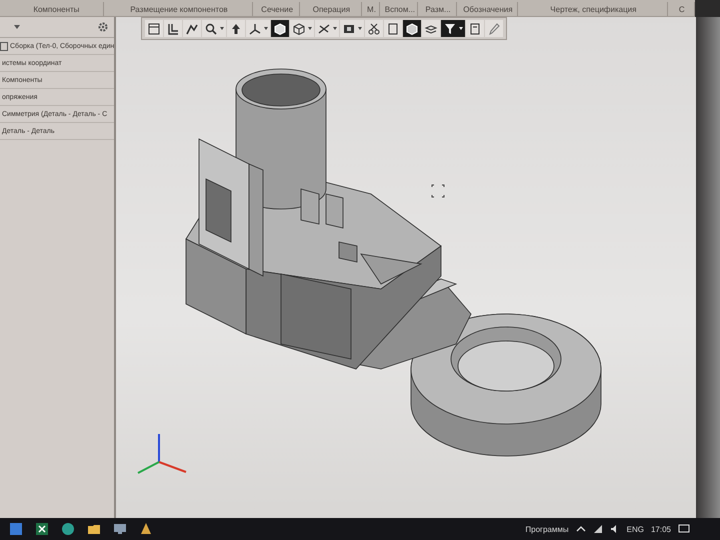 This screenshot has height=540, width=720. I want to click on network-icon, so click(597, 529).